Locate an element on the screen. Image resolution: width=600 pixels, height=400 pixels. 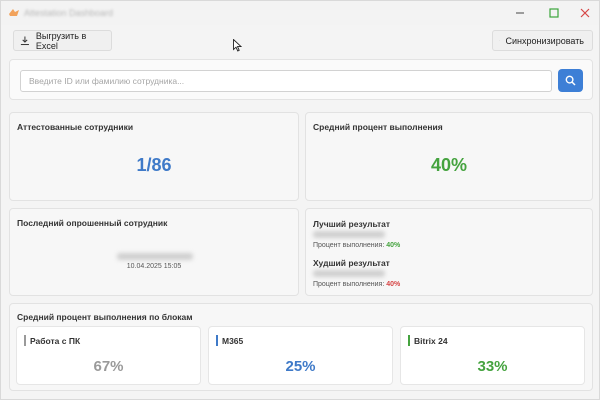
best-result-title: Лучший результат is located at coordinates (352, 224).